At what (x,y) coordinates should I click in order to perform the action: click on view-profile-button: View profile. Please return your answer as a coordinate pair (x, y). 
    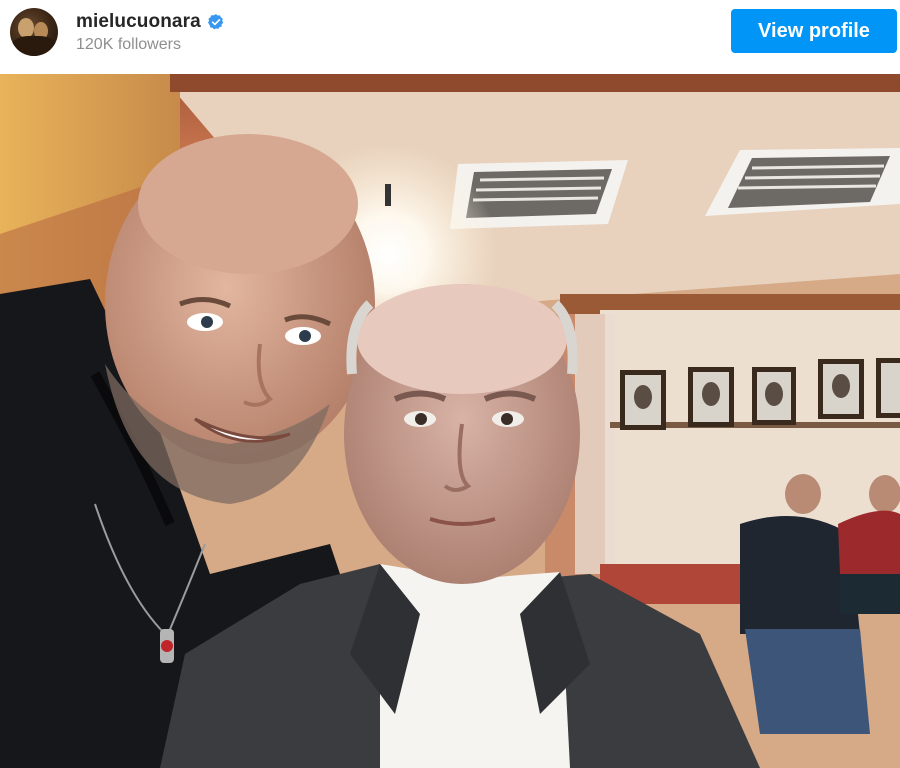
    Looking at the image, I should click on (814, 31).